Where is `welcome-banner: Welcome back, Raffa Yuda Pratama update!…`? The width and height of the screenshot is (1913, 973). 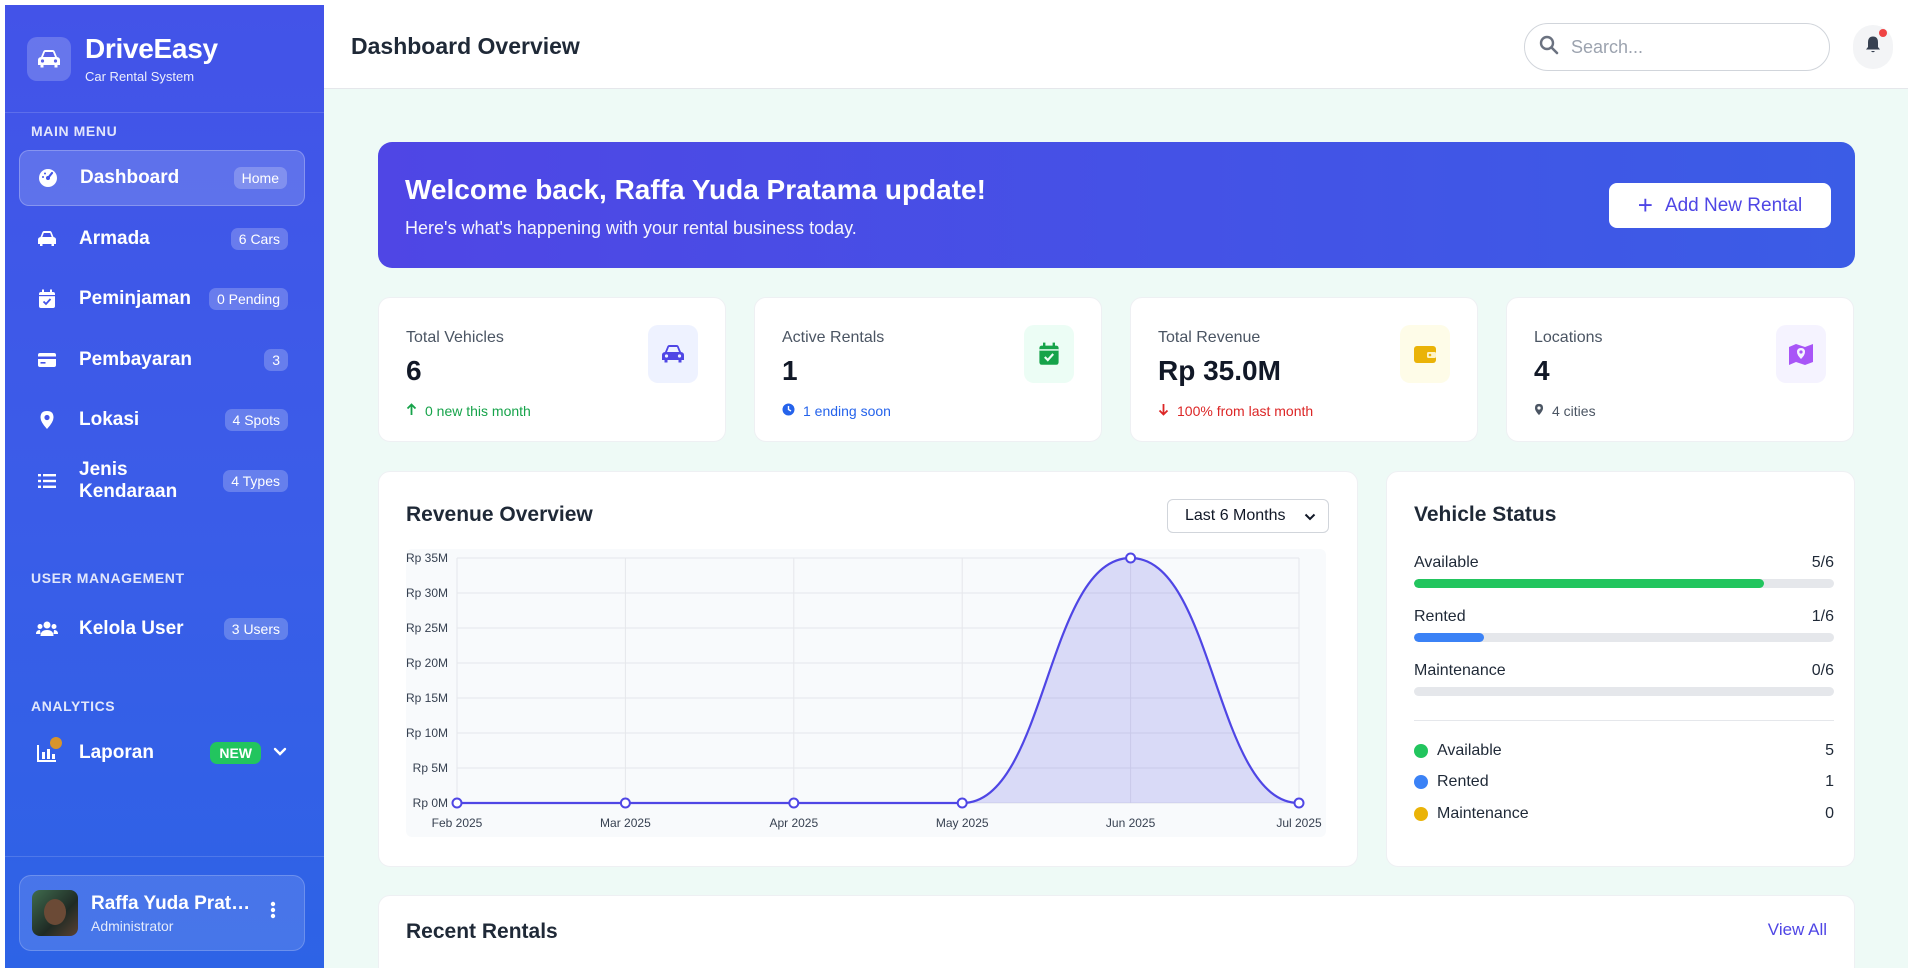 welcome-banner: Welcome back, Raffa Yuda Pratama update!… is located at coordinates (1116, 205).